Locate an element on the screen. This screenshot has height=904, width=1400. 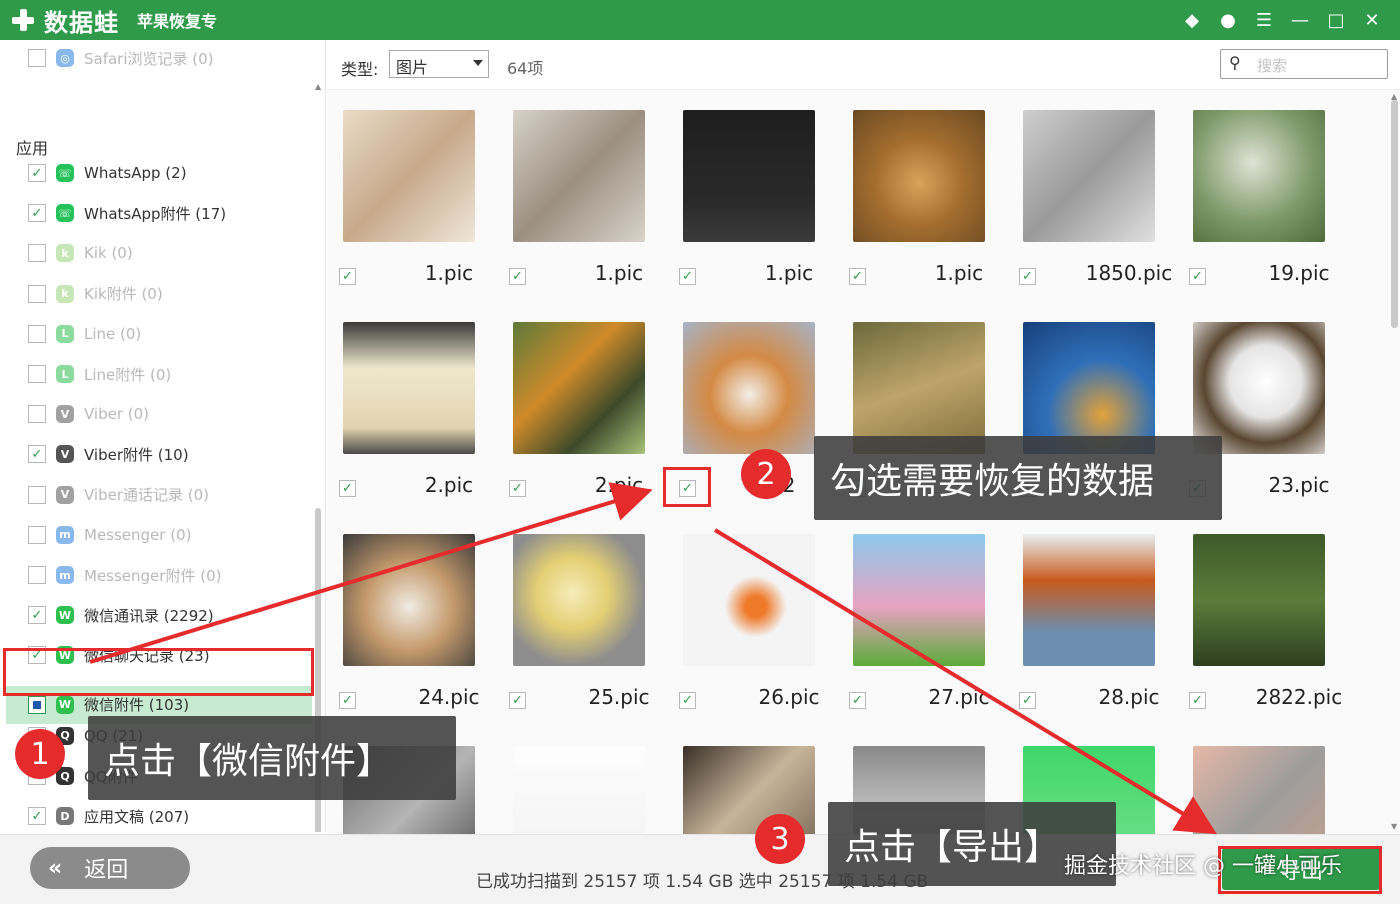
brand-name: 数据蛙 is located at coordinates (81, 22).